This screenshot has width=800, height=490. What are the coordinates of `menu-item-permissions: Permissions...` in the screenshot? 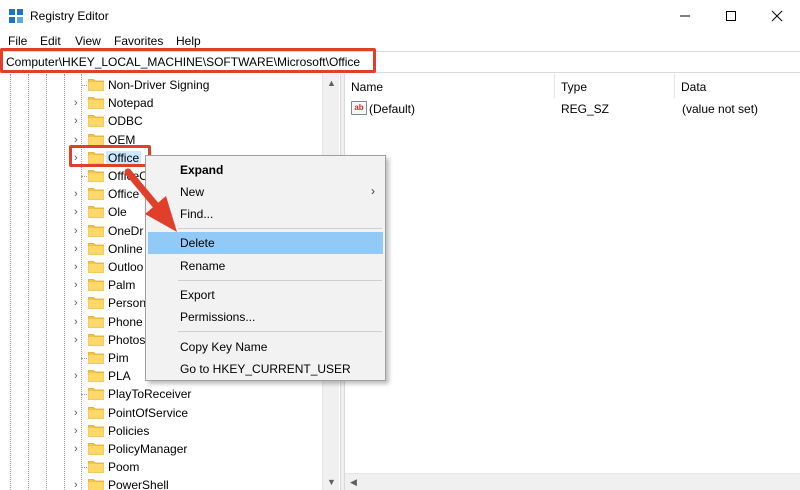 It's located at (265, 317).